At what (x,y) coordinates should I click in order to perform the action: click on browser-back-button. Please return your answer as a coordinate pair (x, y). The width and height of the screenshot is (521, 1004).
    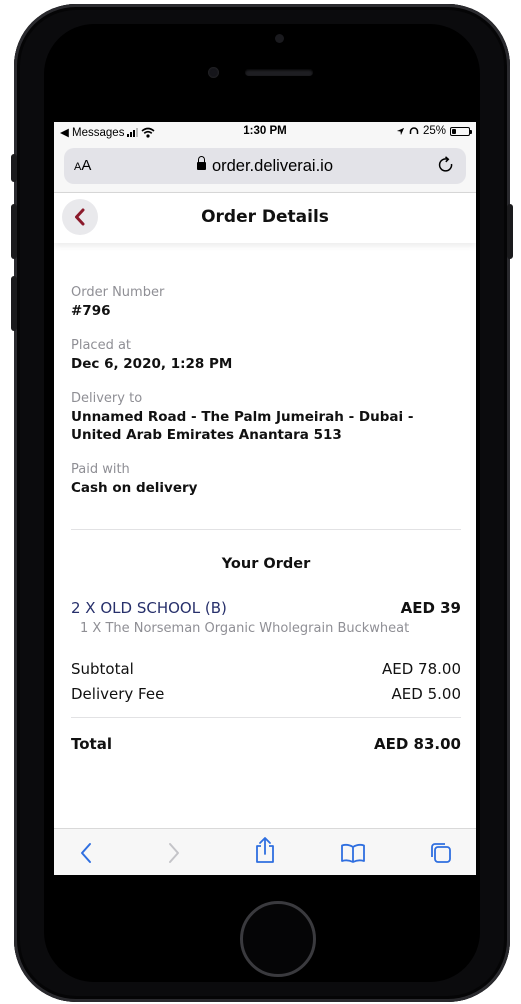
    Looking at the image, I should click on (86, 853).